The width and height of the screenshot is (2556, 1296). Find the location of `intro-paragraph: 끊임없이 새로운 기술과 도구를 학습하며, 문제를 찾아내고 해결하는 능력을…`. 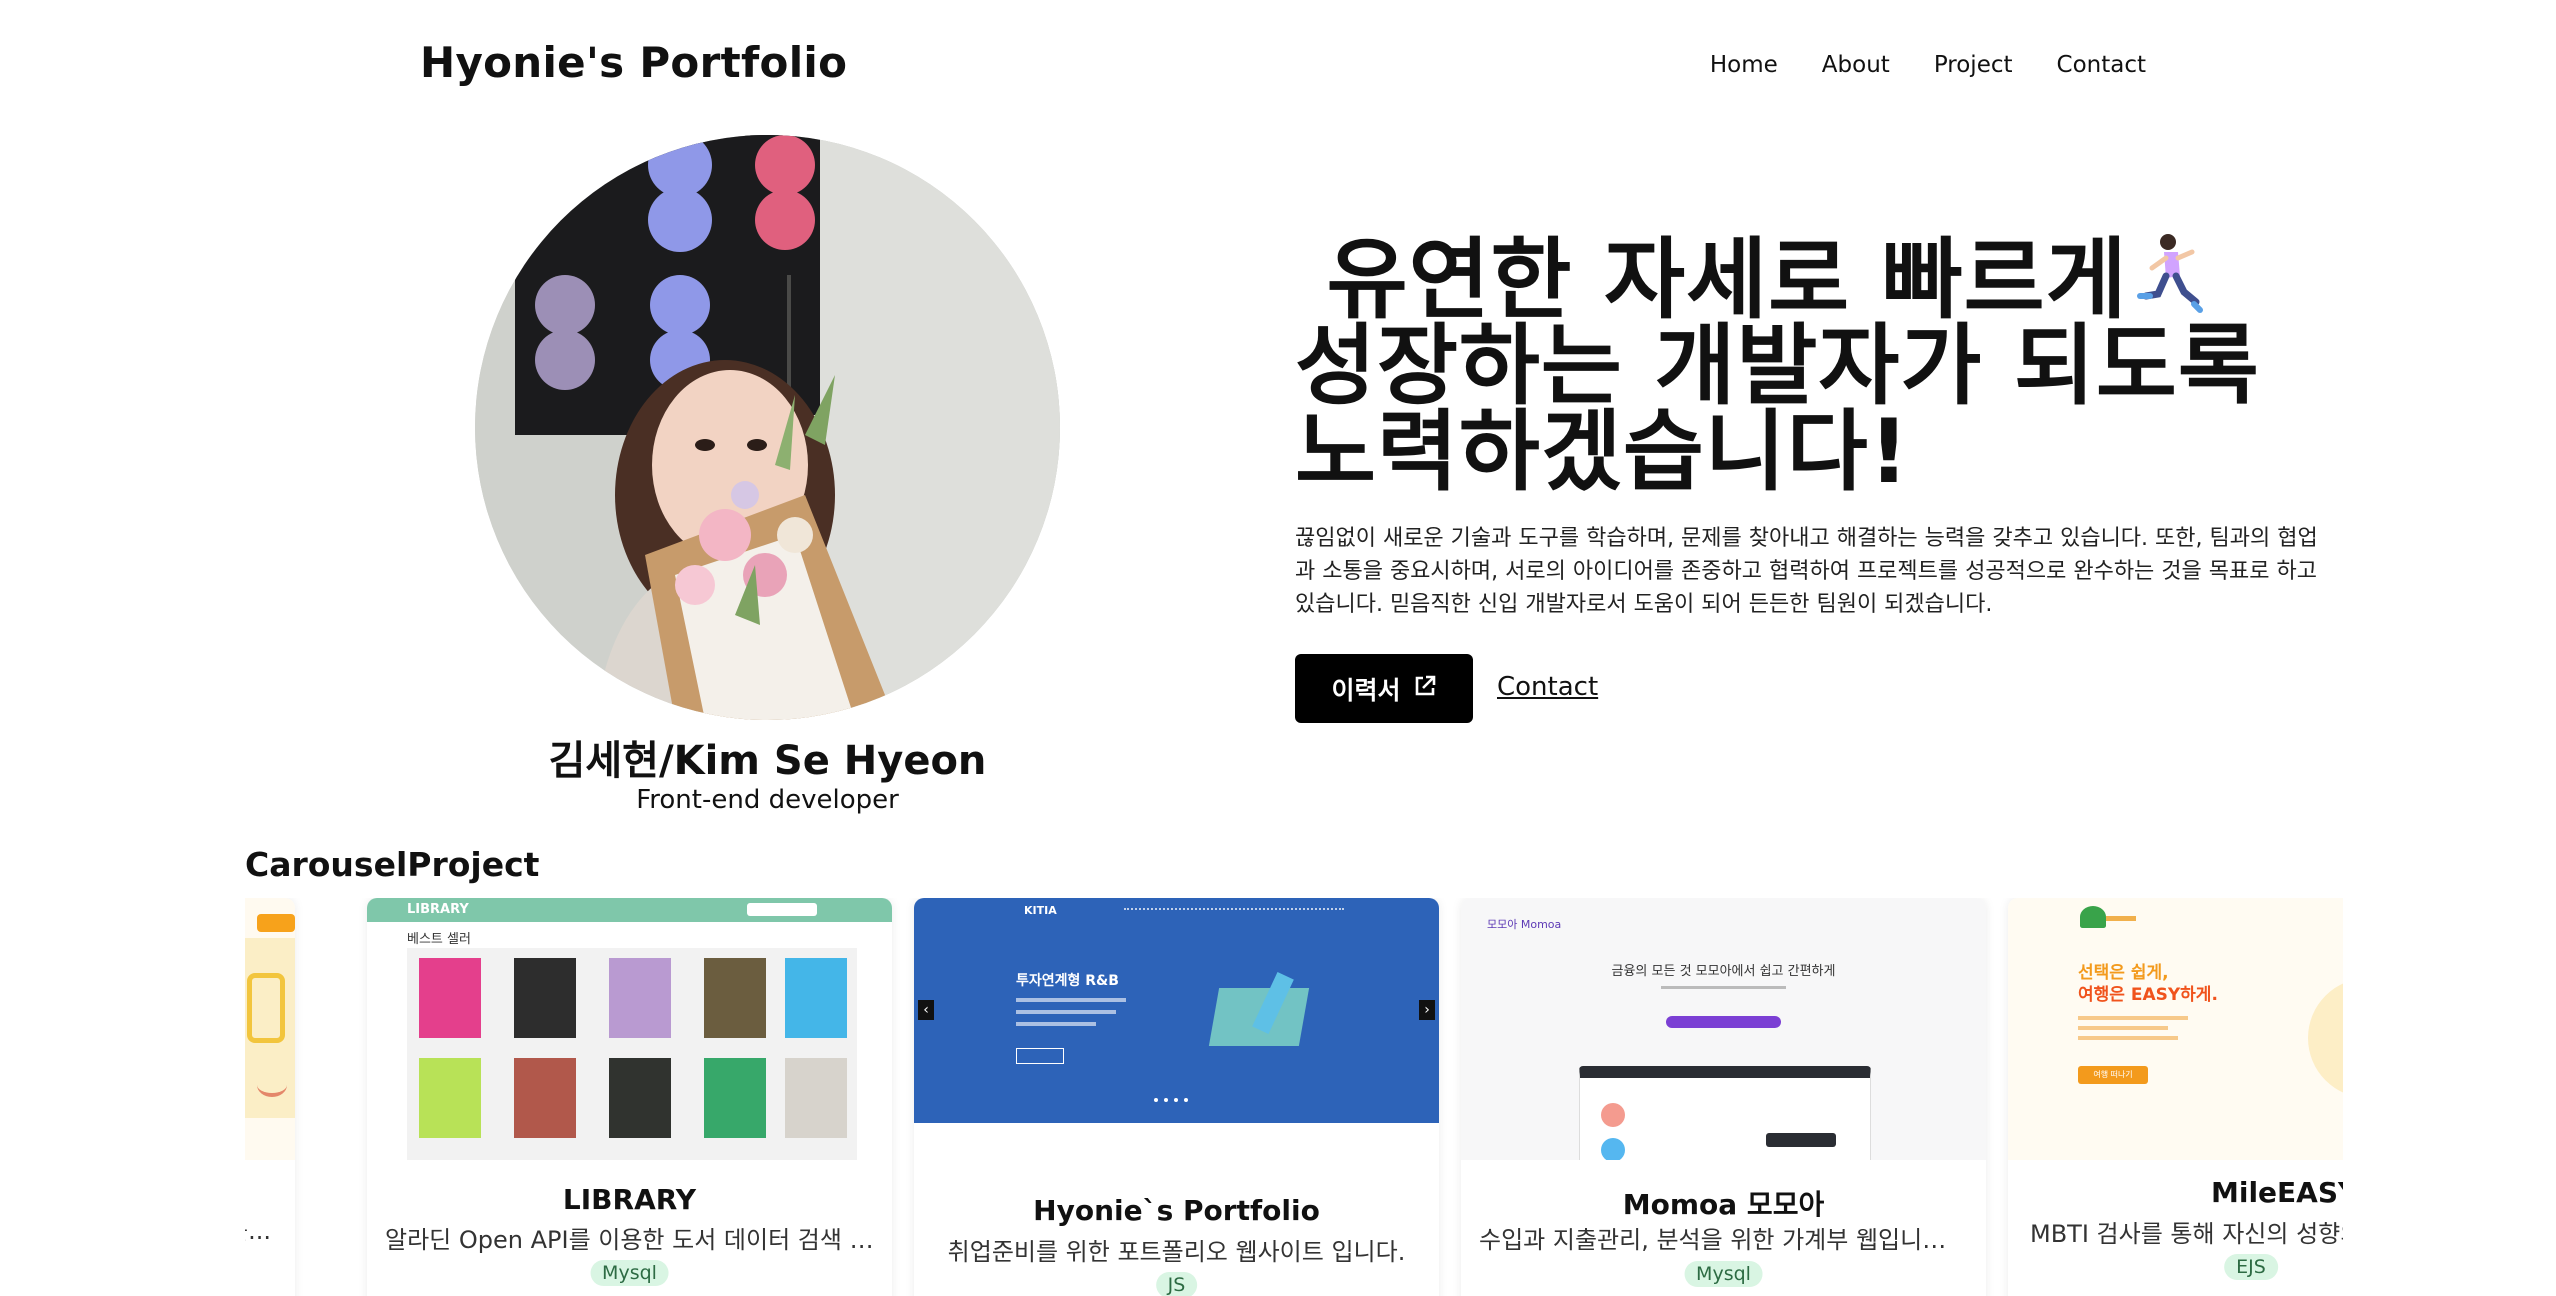

intro-paragraph: 끊임없이 새로운 기술과 도구를 학습하며, 문제를 찾아내고 해결하는 능력을… is located at coordinates (1806, 571).